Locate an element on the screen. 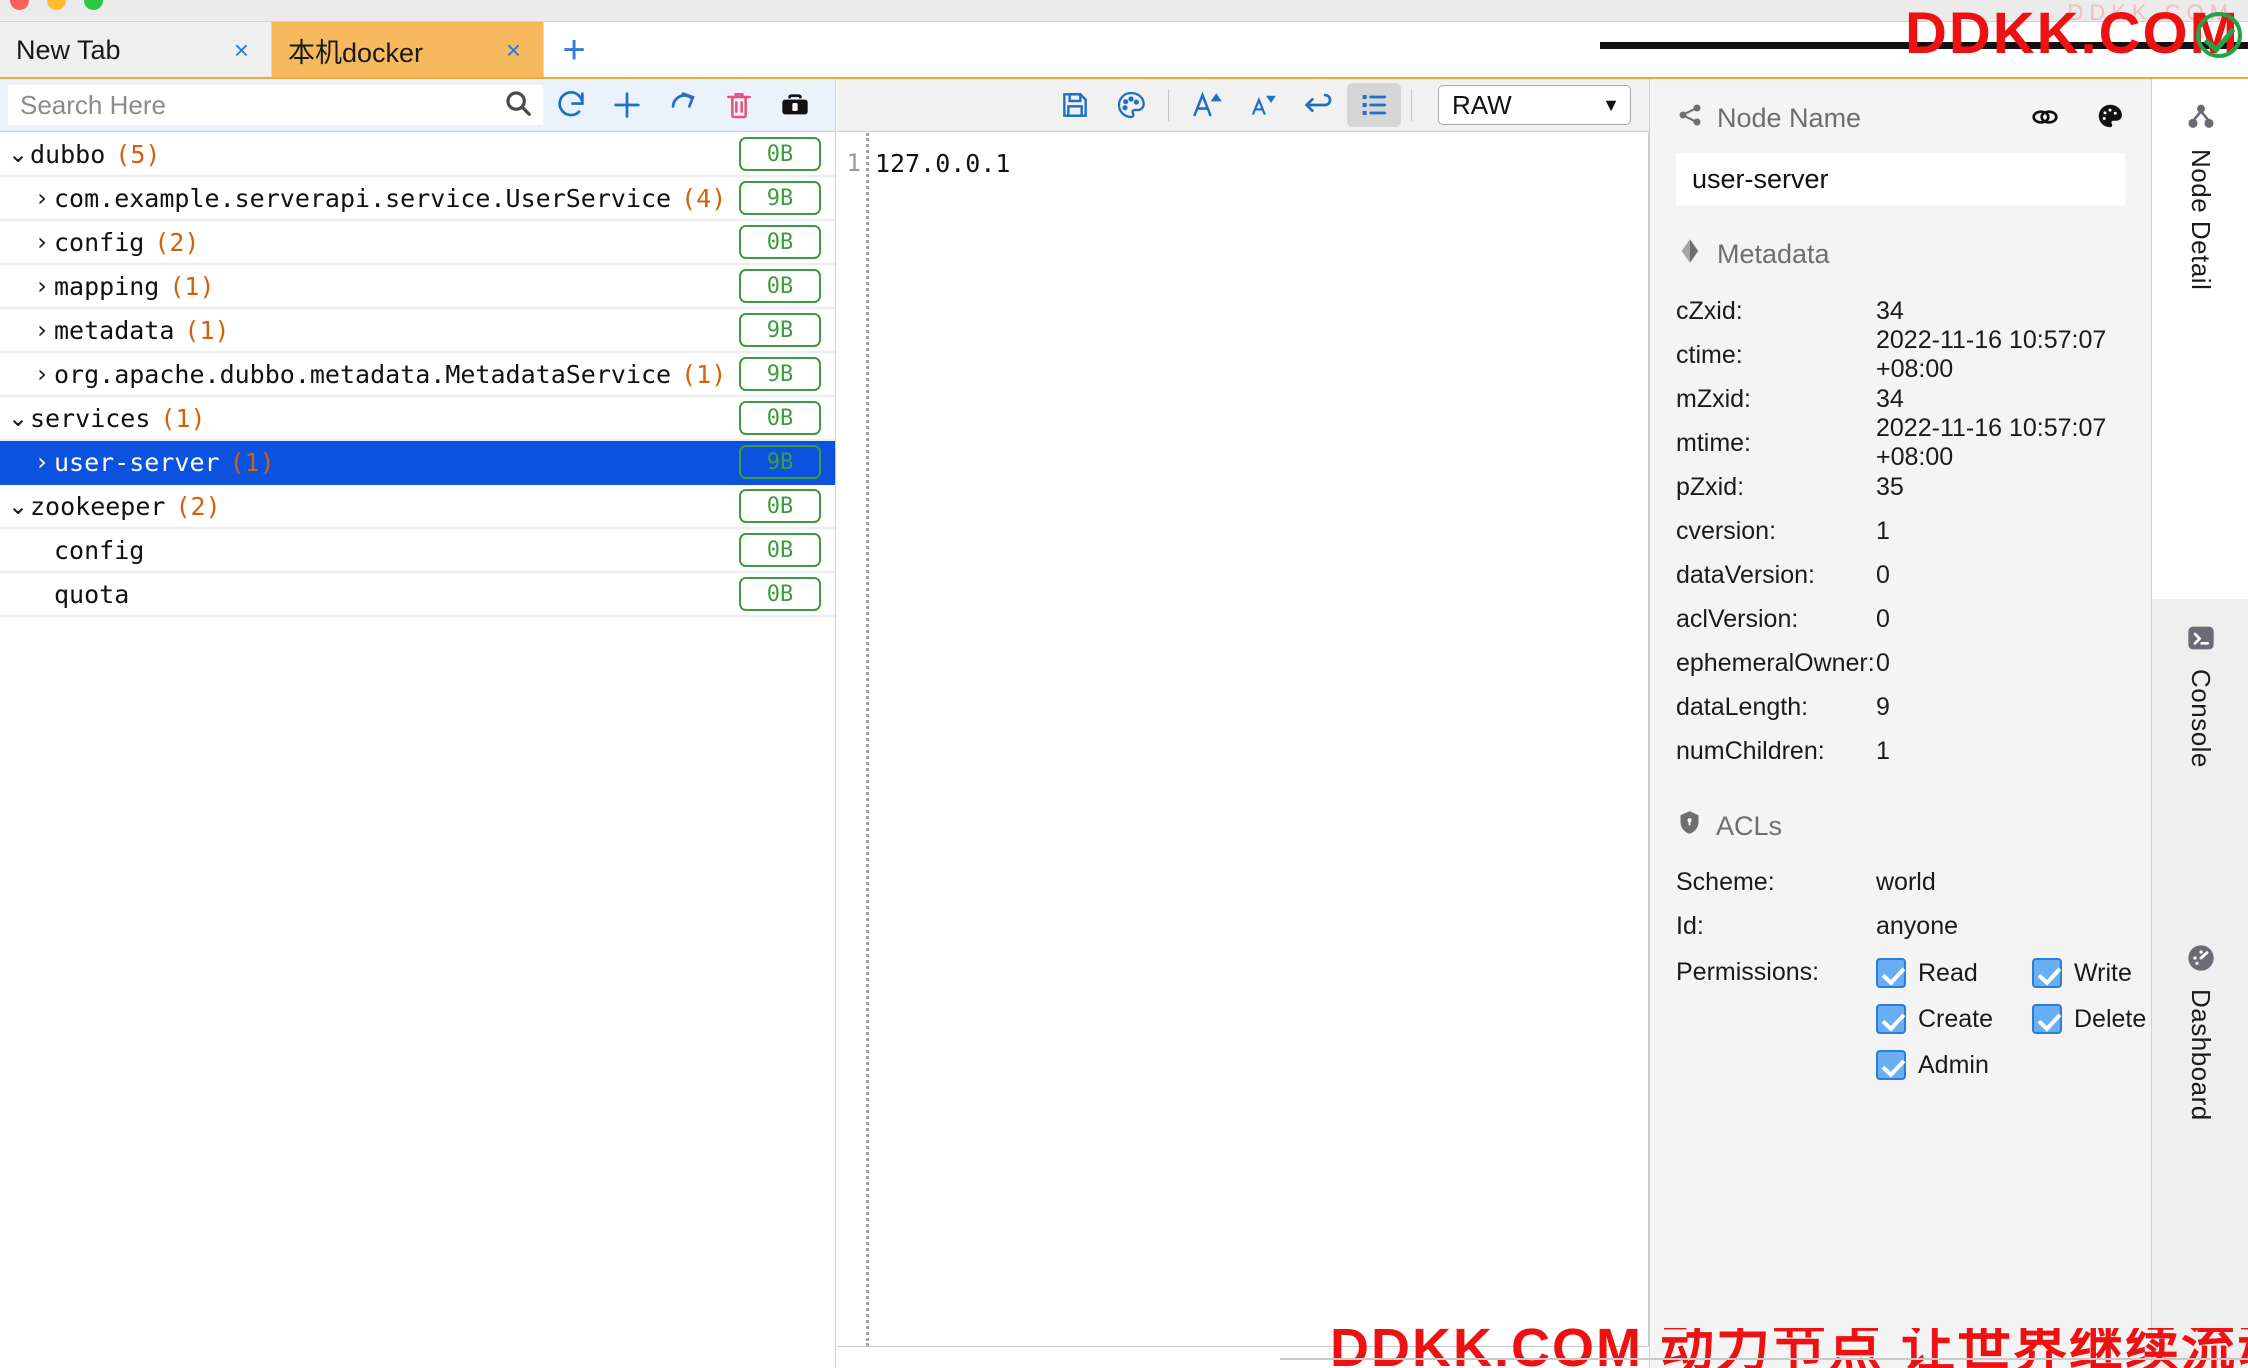 This screenshot has width=2248, height=1368. add-icon is located at coordinates (627, 105).